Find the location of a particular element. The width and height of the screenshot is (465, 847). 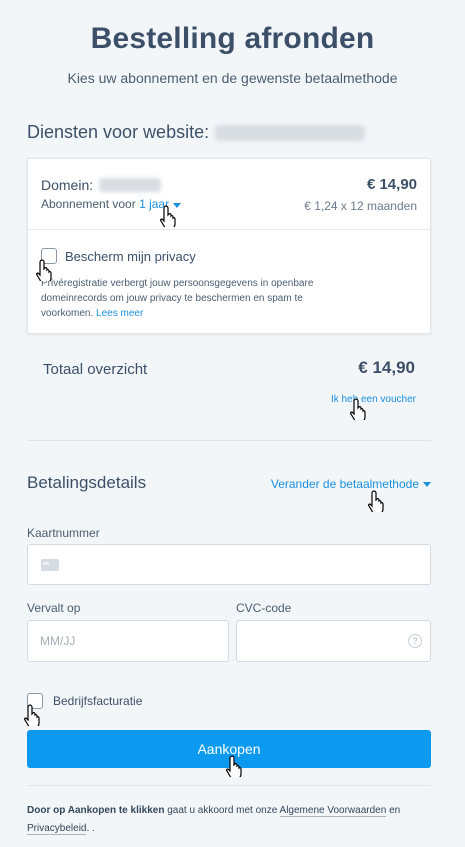

services-heading-label: Diensten voor website: is located at coordinates (118, 132).